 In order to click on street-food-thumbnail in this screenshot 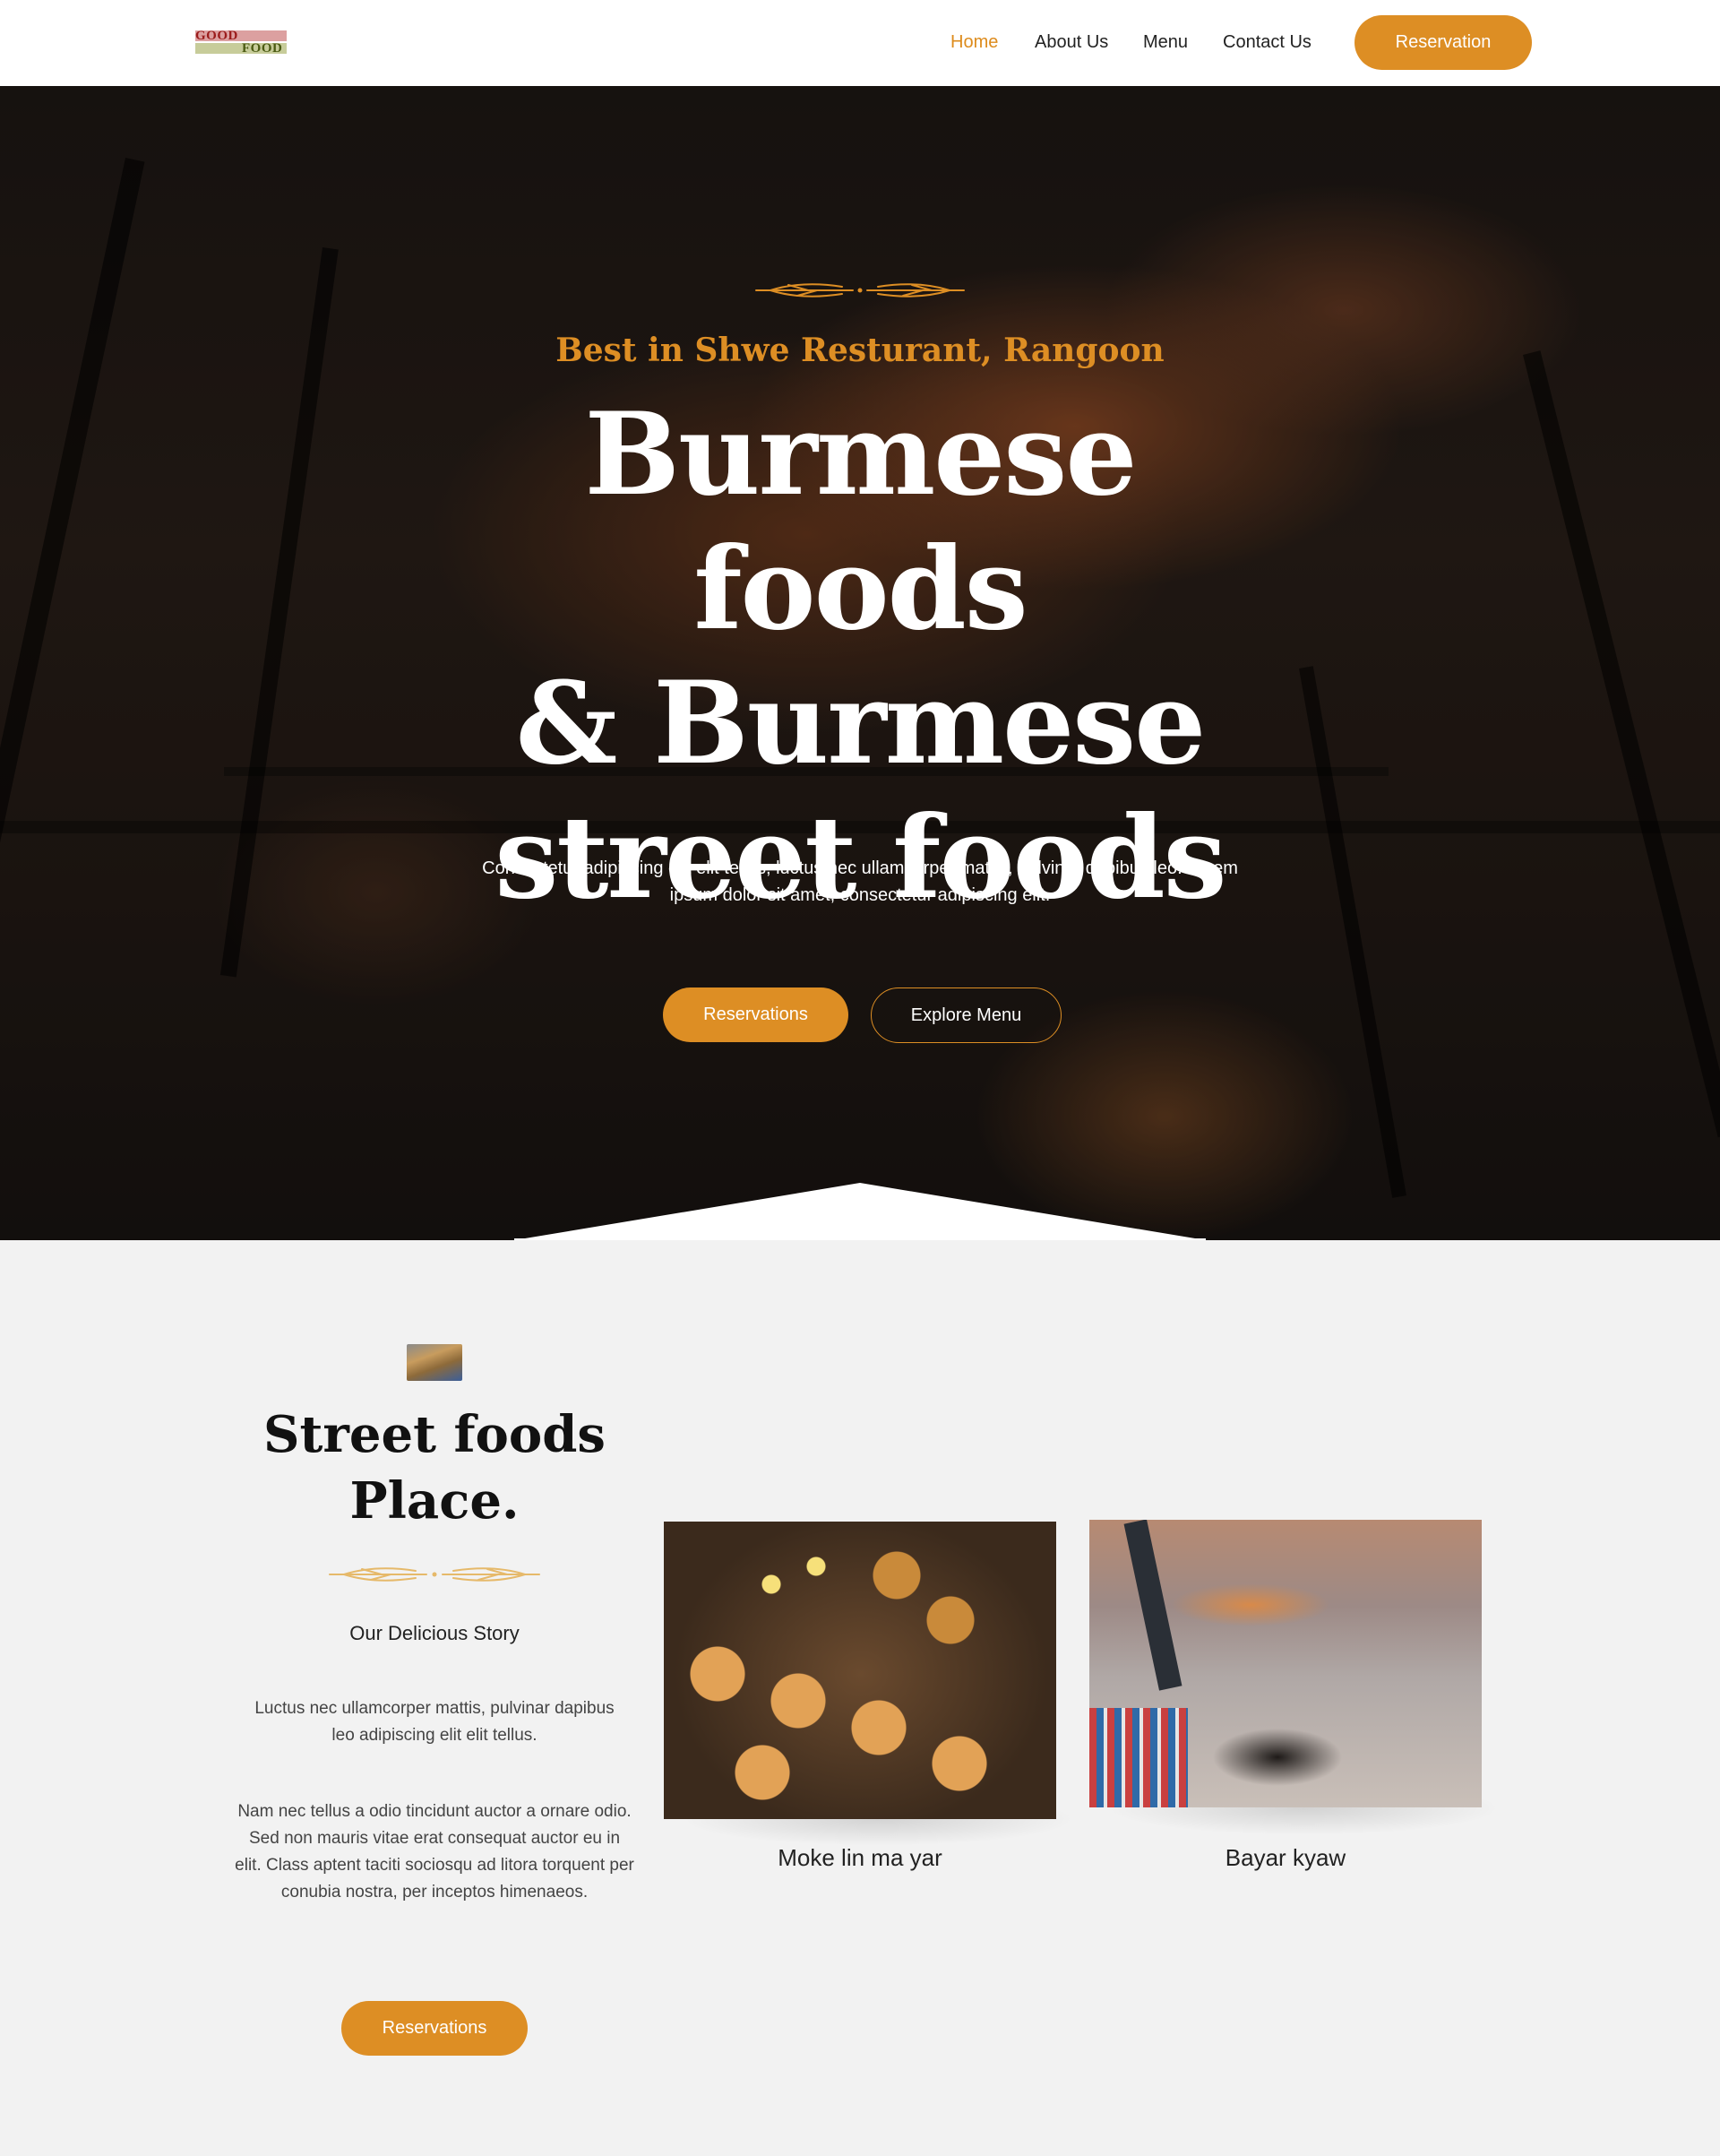, I will do `click(434, 1362)`.